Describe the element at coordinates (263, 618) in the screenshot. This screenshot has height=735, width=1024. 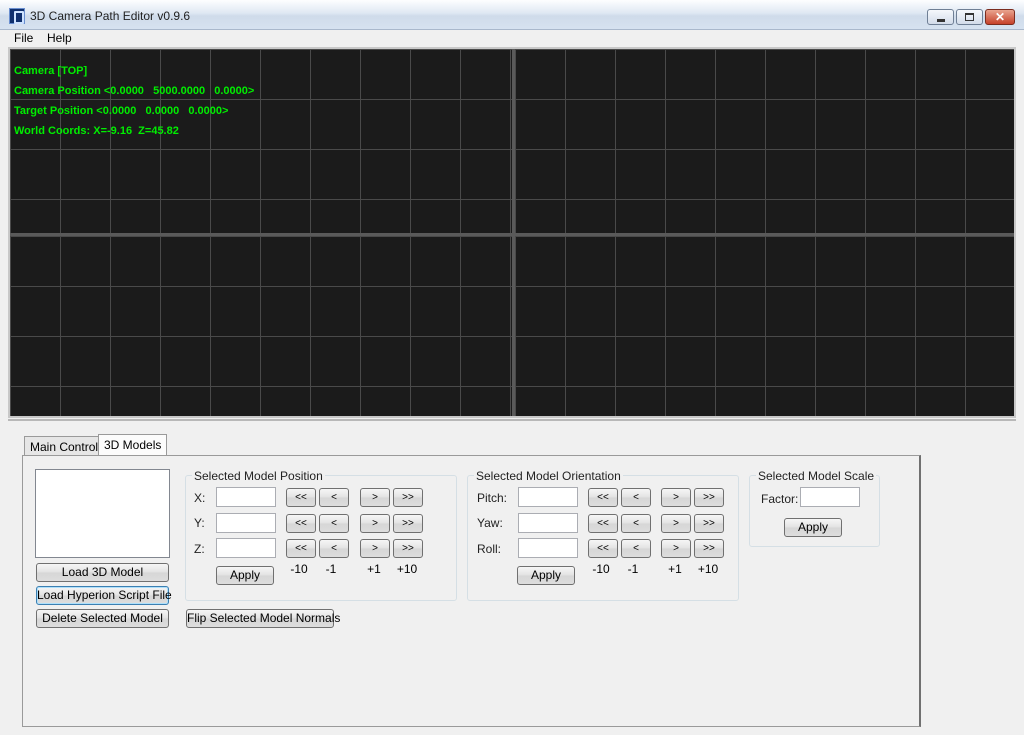
I see `flip-model-normals-button: Flip Selected Model Normals` at that location.